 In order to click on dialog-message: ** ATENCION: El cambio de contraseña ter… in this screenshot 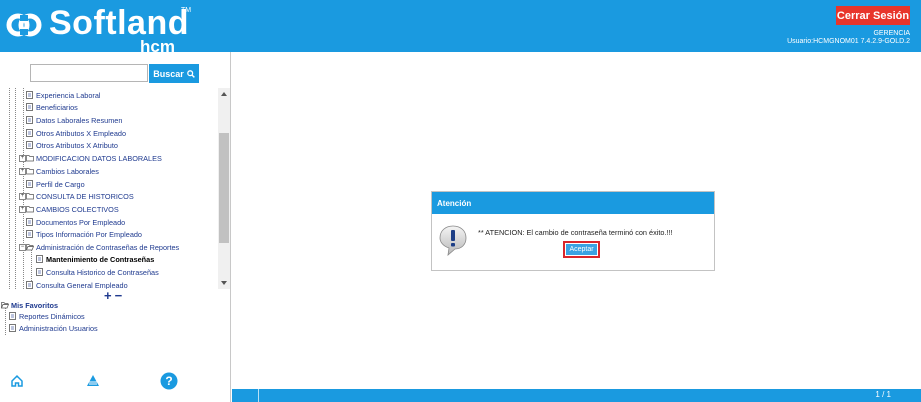, I will do `click(575, 232)`.